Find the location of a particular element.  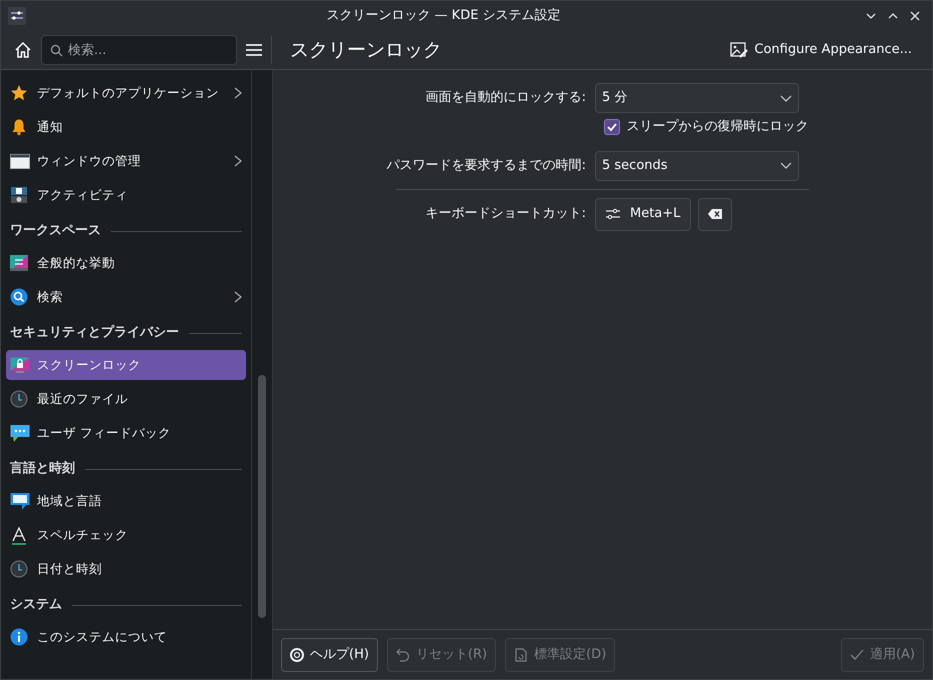

section-header: システム is located at coordinates (36, 605).